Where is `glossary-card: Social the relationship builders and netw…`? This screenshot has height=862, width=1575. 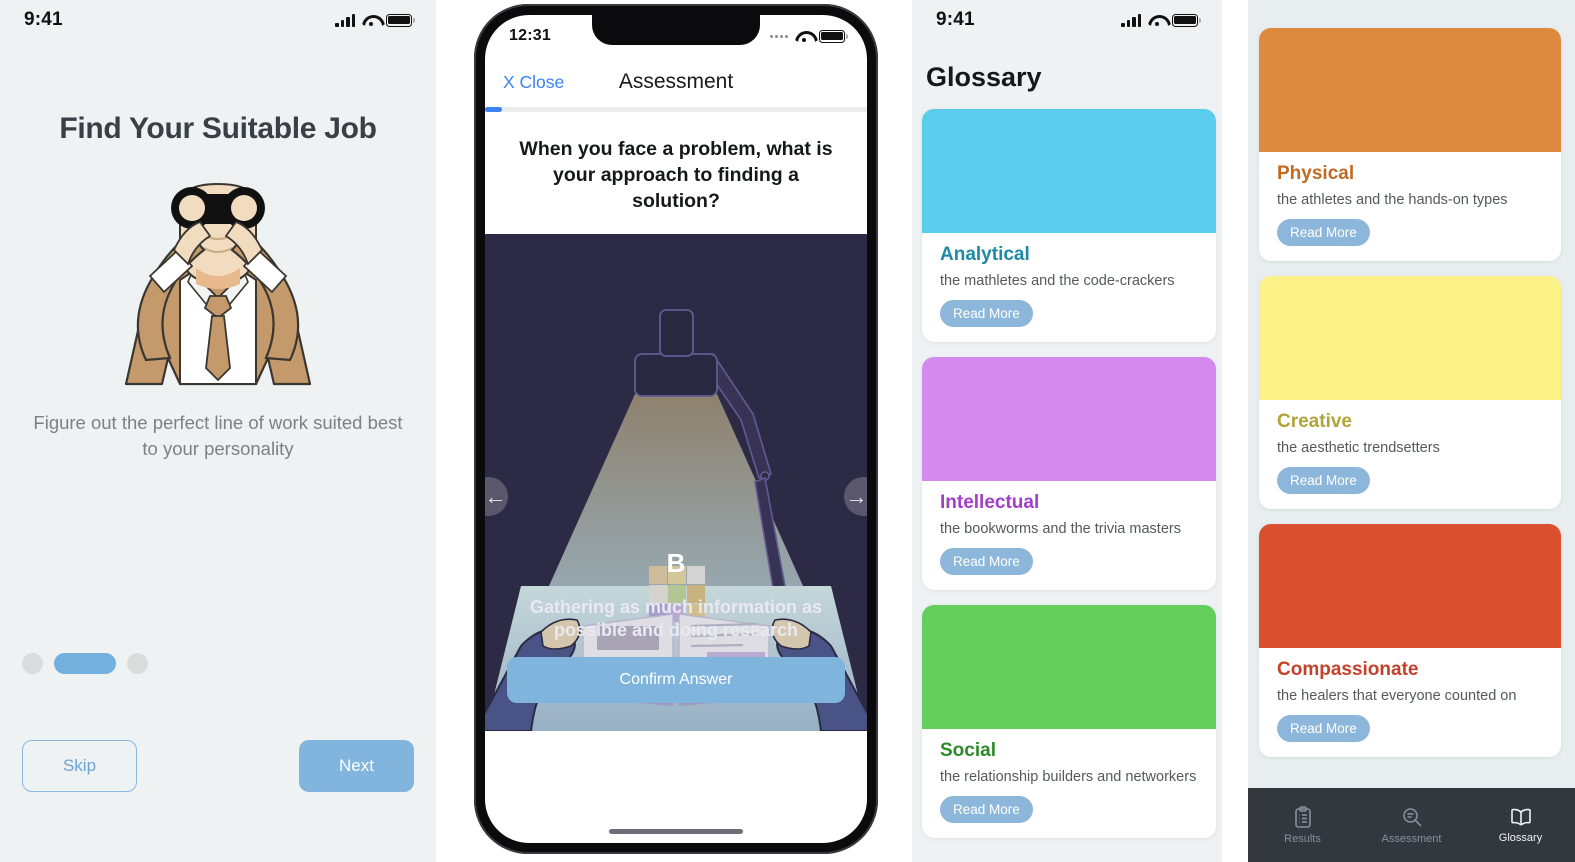 glossary-card: Social the relationship builders and netw… is located at coordinates (1069, 721).